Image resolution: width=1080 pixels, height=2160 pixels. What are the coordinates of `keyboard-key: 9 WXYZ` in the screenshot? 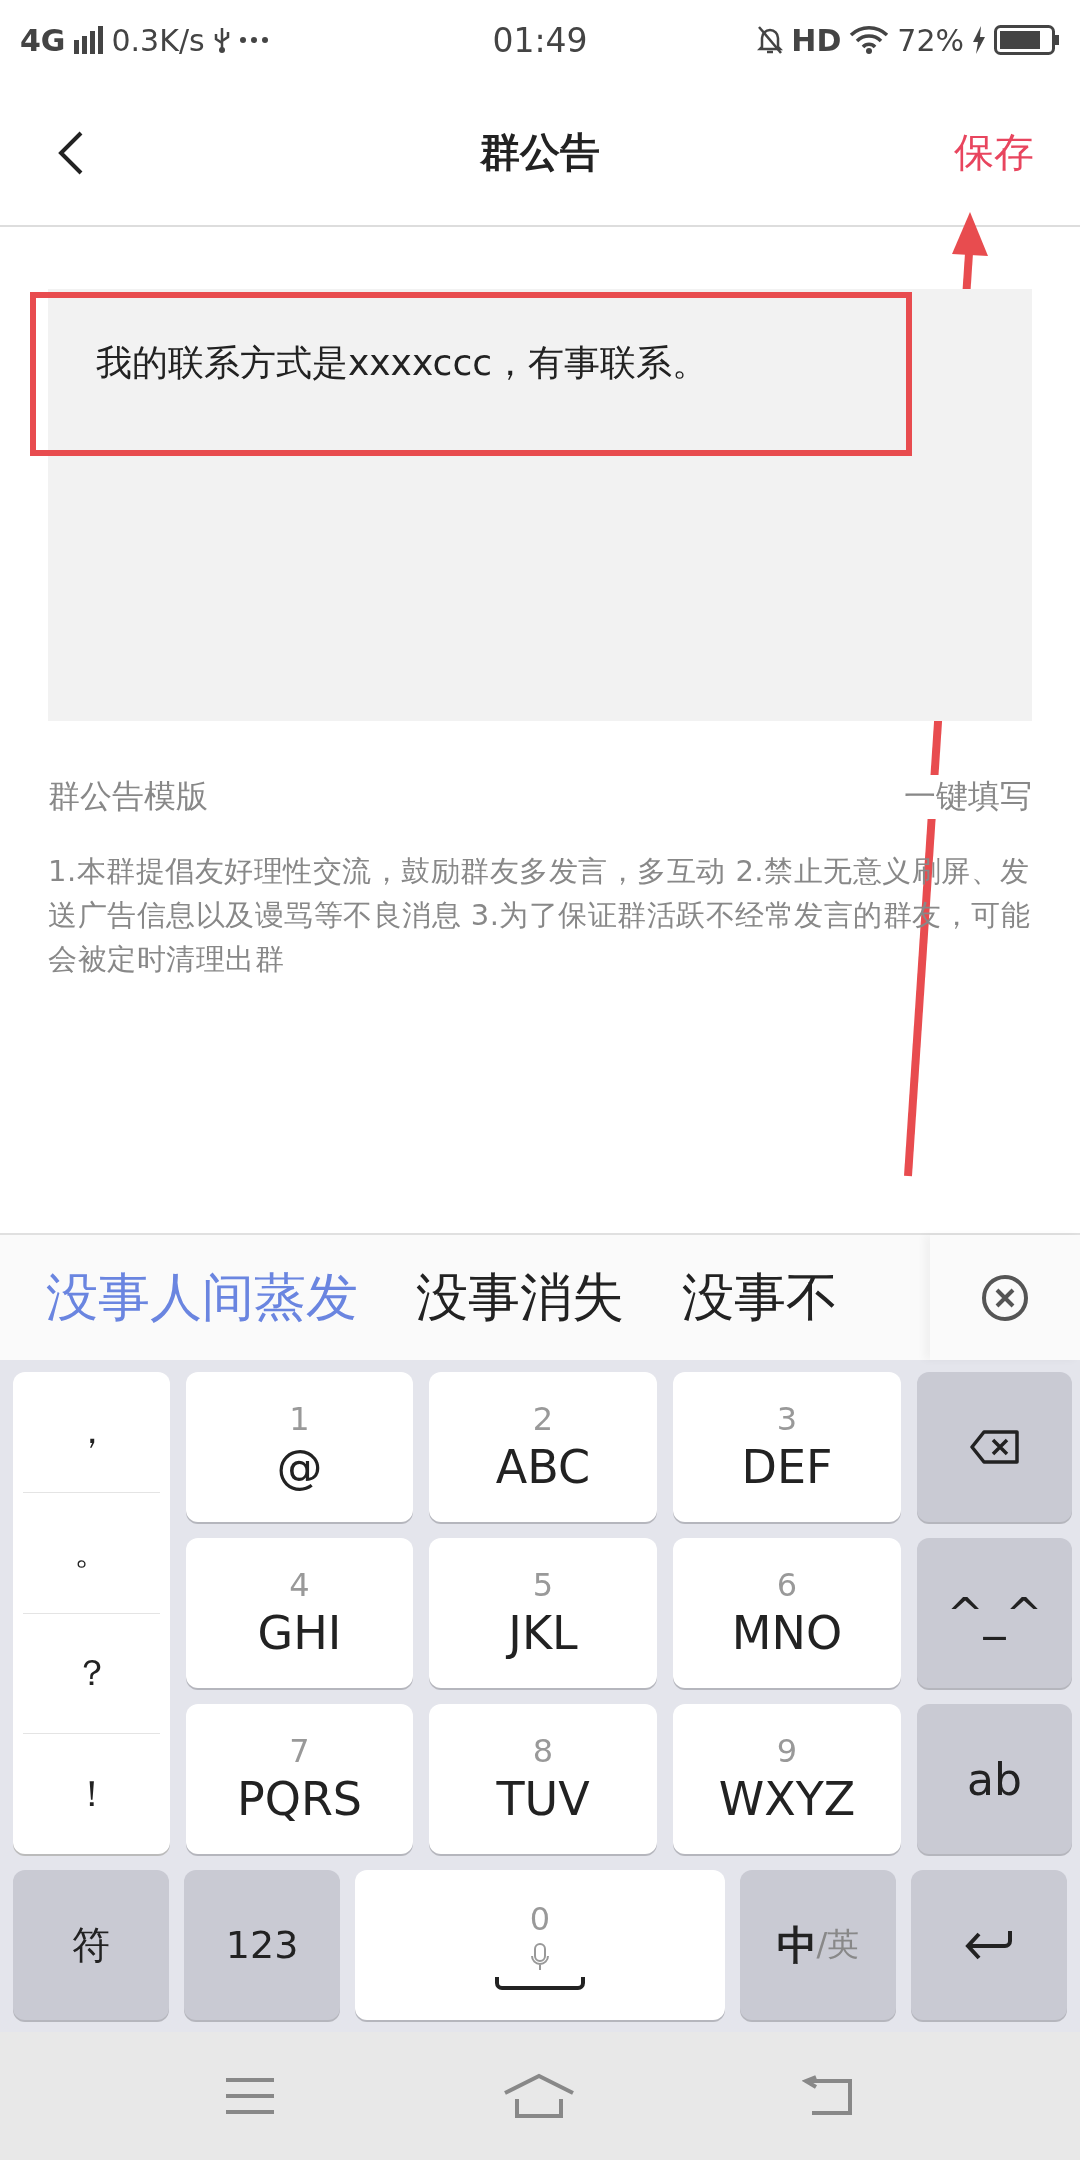 It's located at (787, 1779).